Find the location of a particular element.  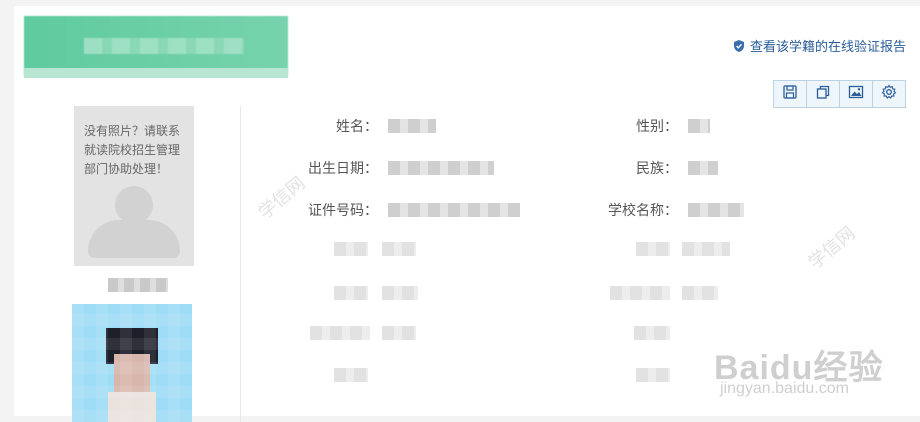

copy-icon is located at coordinates (823, 94).